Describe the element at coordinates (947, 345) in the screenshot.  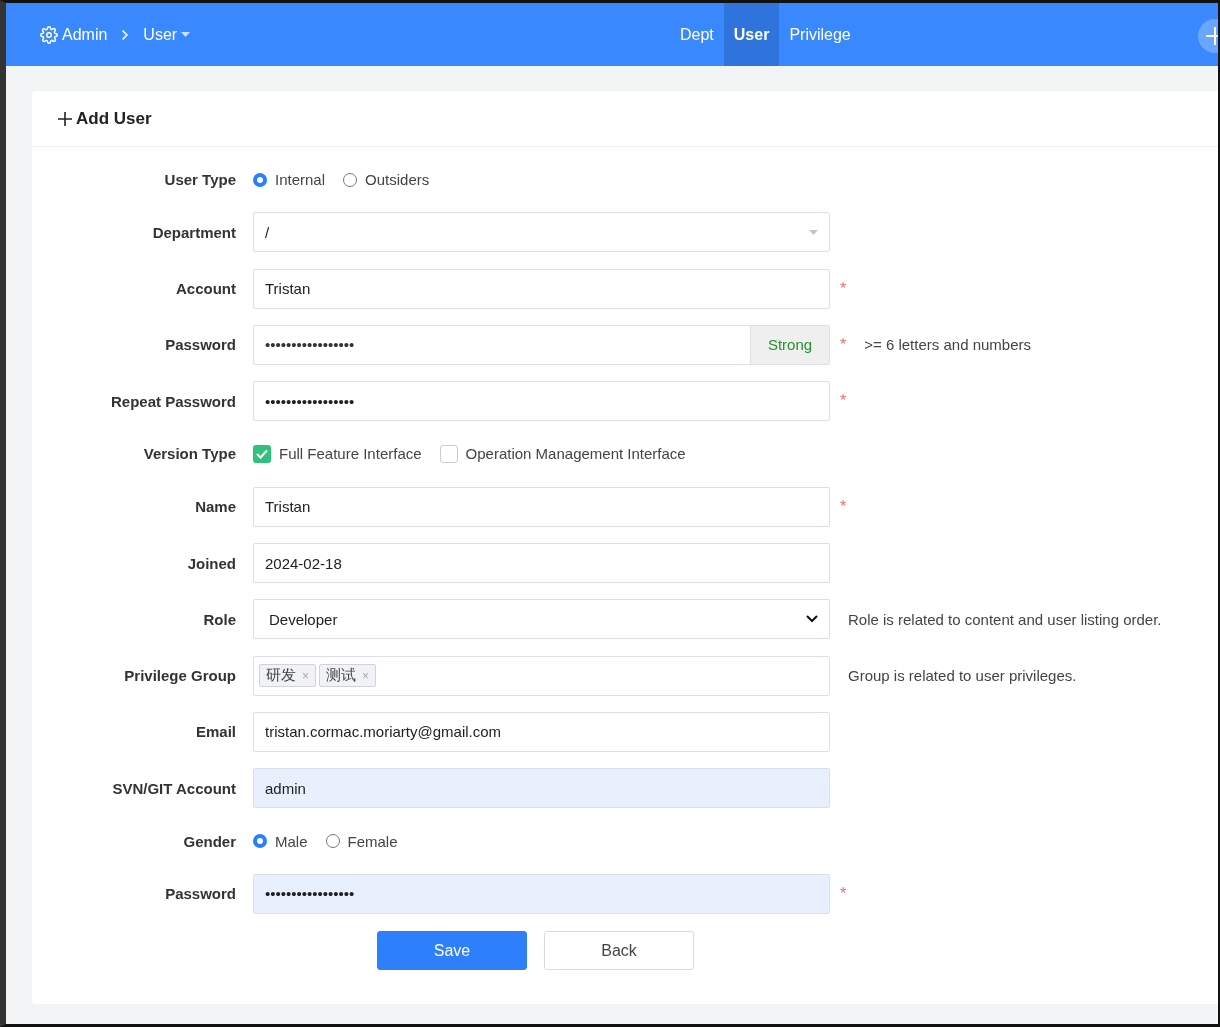
I see `field-hint: >= 6 letters and numbers` at that location.